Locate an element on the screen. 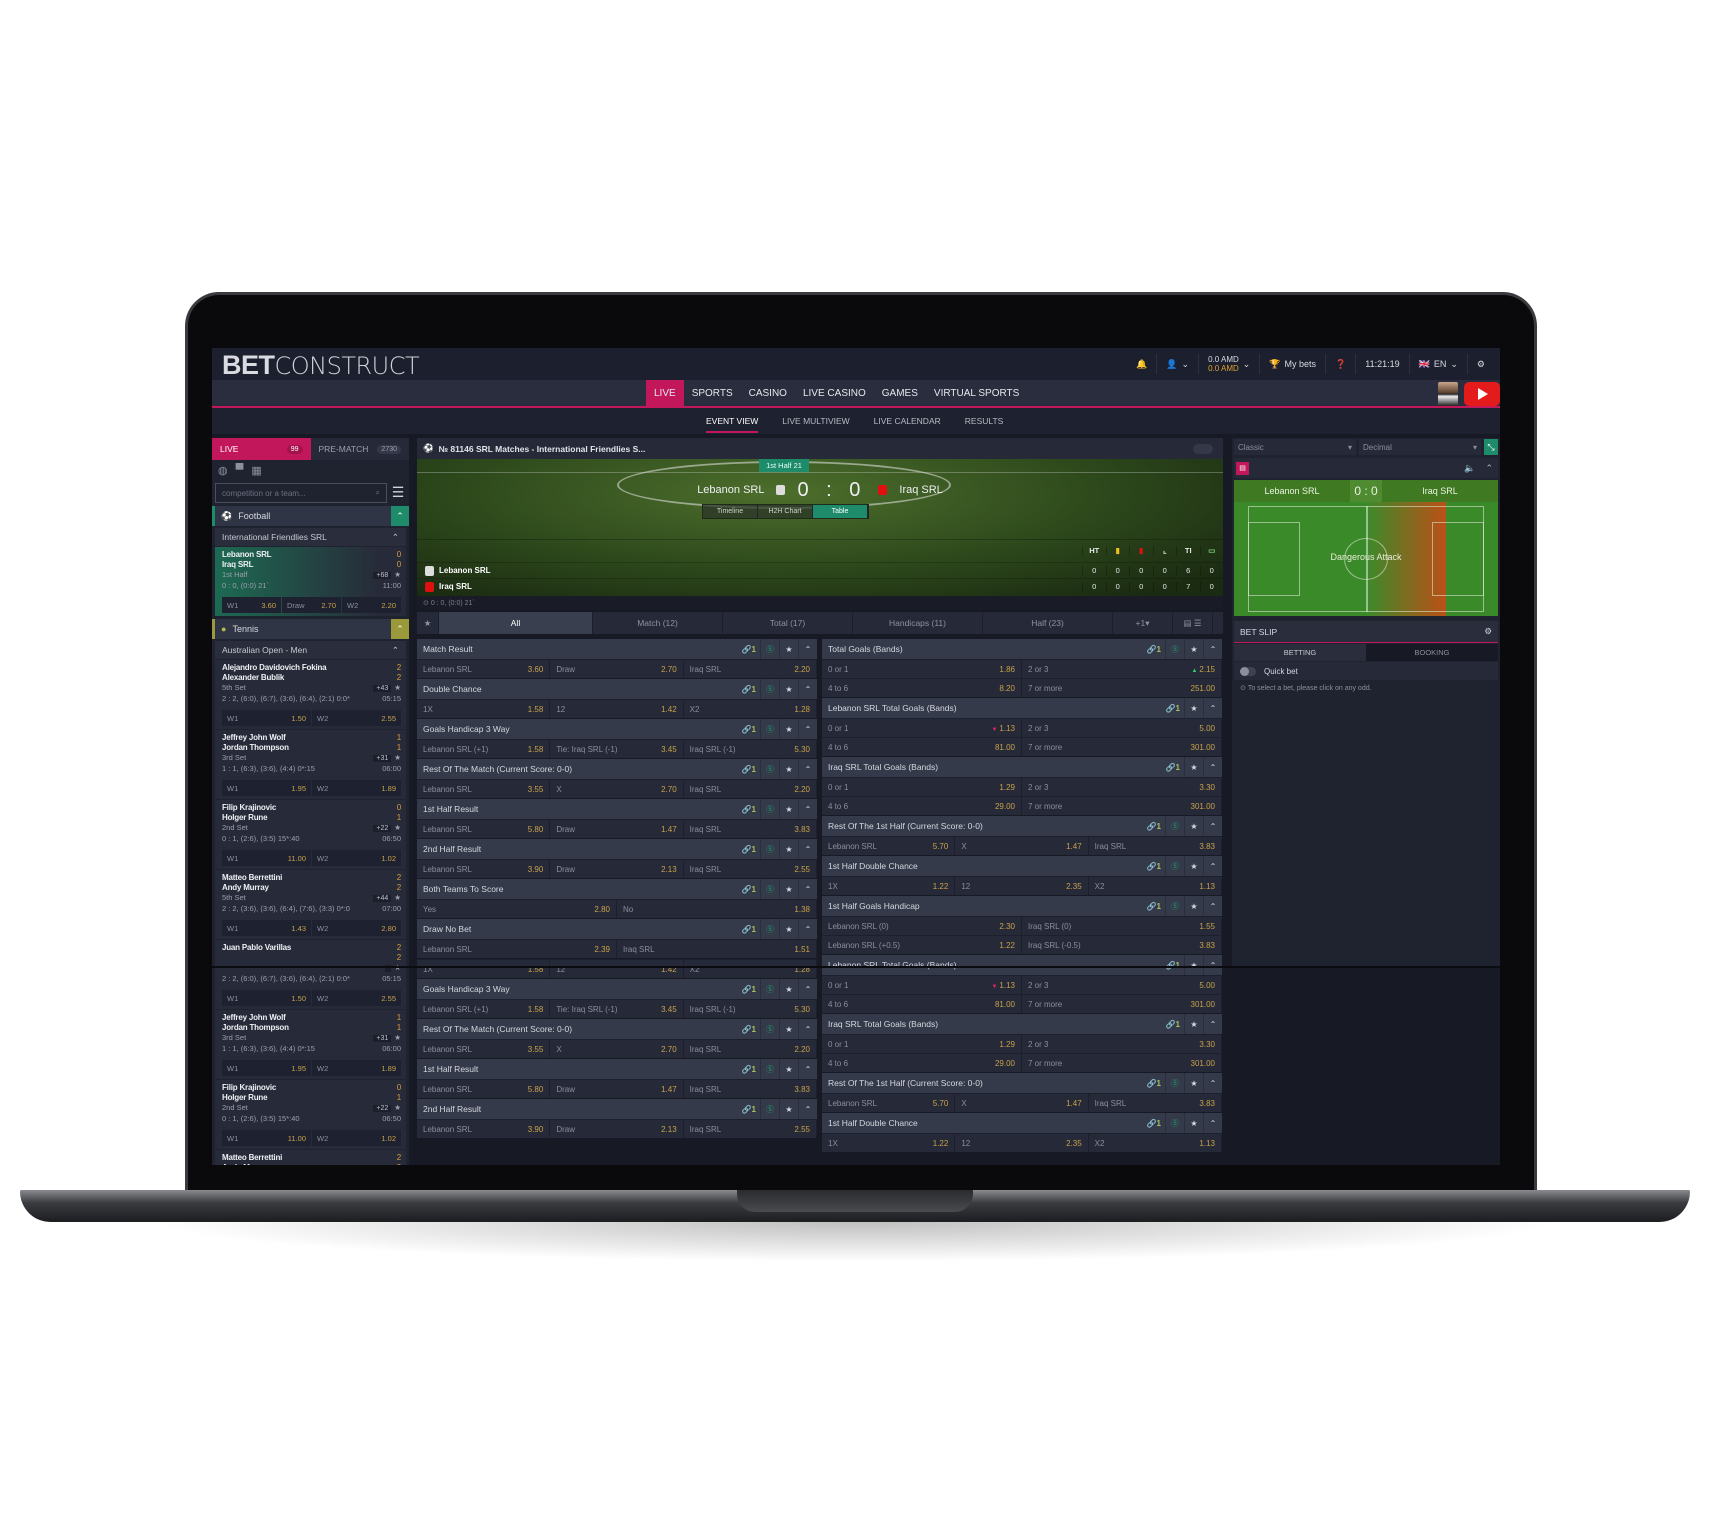 This screenshot has height=1536, width=1710. gear-icon: ⚙ is located at coordinates (1480, 364).